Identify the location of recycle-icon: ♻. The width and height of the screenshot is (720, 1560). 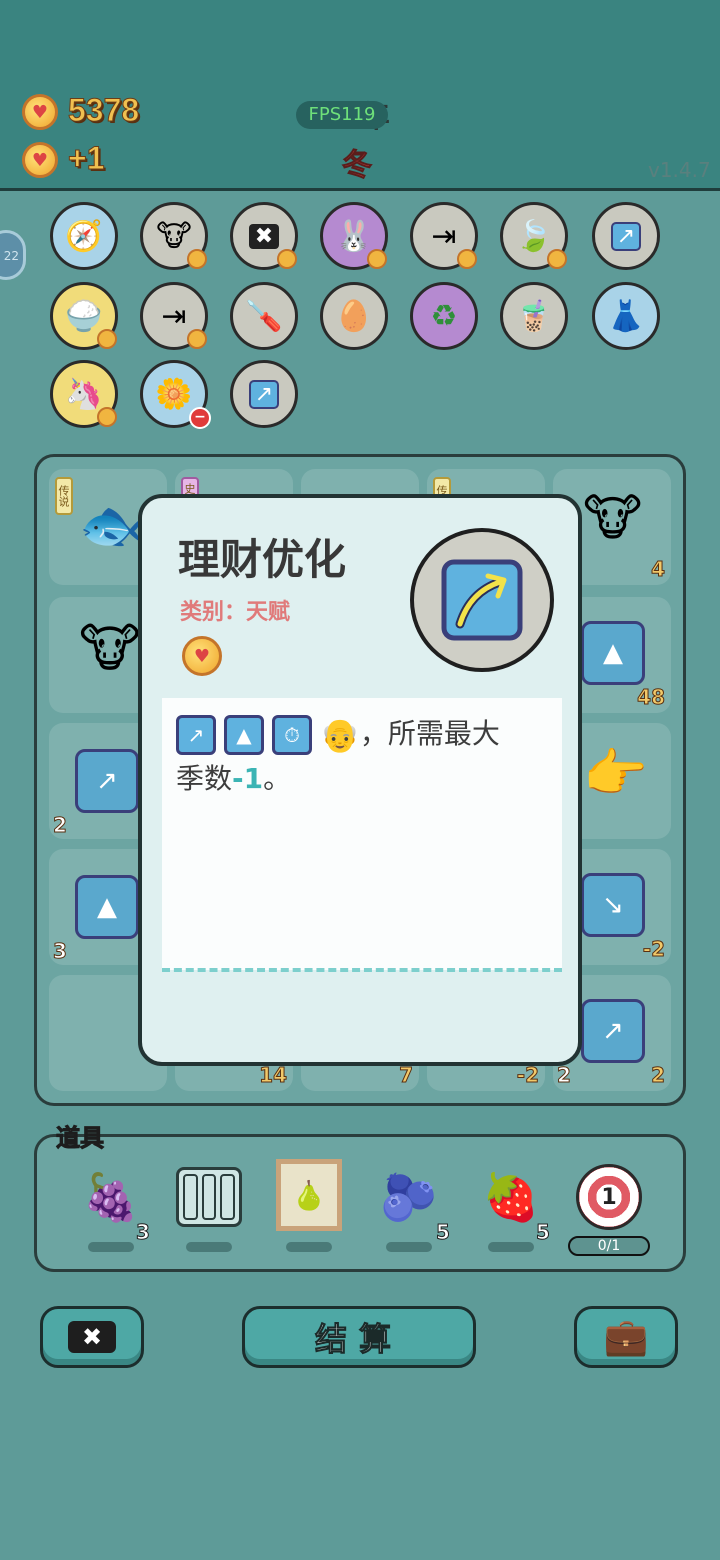
(444, 316).